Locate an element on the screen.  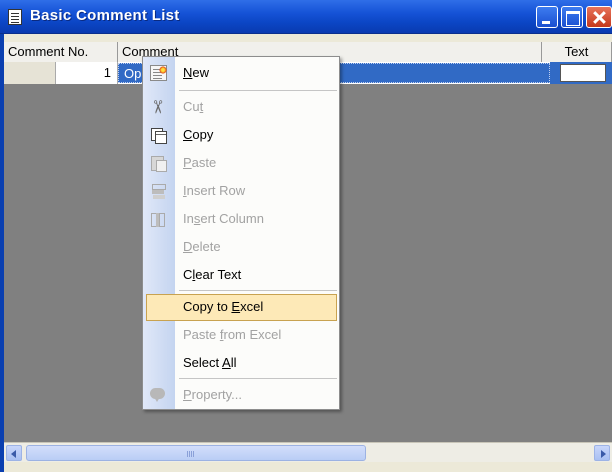
status-strip is located at coordinates (308, 467).